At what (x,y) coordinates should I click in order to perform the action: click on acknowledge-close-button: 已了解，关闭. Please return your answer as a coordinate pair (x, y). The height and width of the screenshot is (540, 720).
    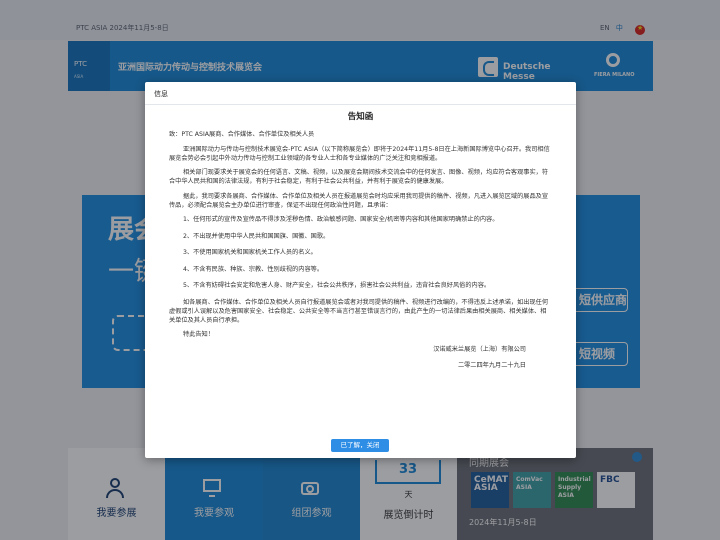
    Looking at the image, I should click on (360, 445).